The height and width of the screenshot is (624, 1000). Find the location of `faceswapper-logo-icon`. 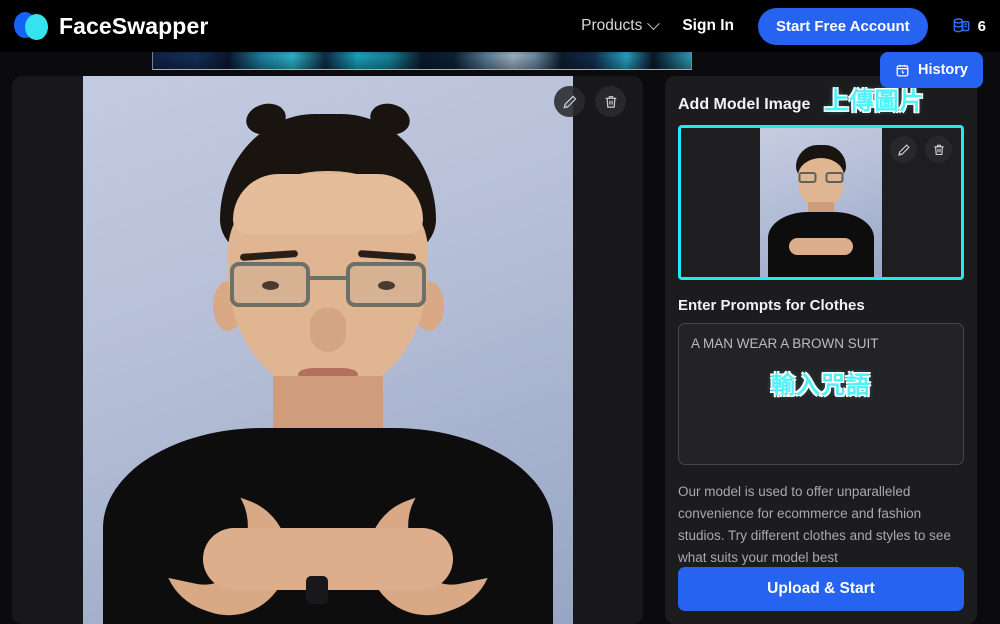

faceswapper-logo-icon is located at coordinates (31, 26).